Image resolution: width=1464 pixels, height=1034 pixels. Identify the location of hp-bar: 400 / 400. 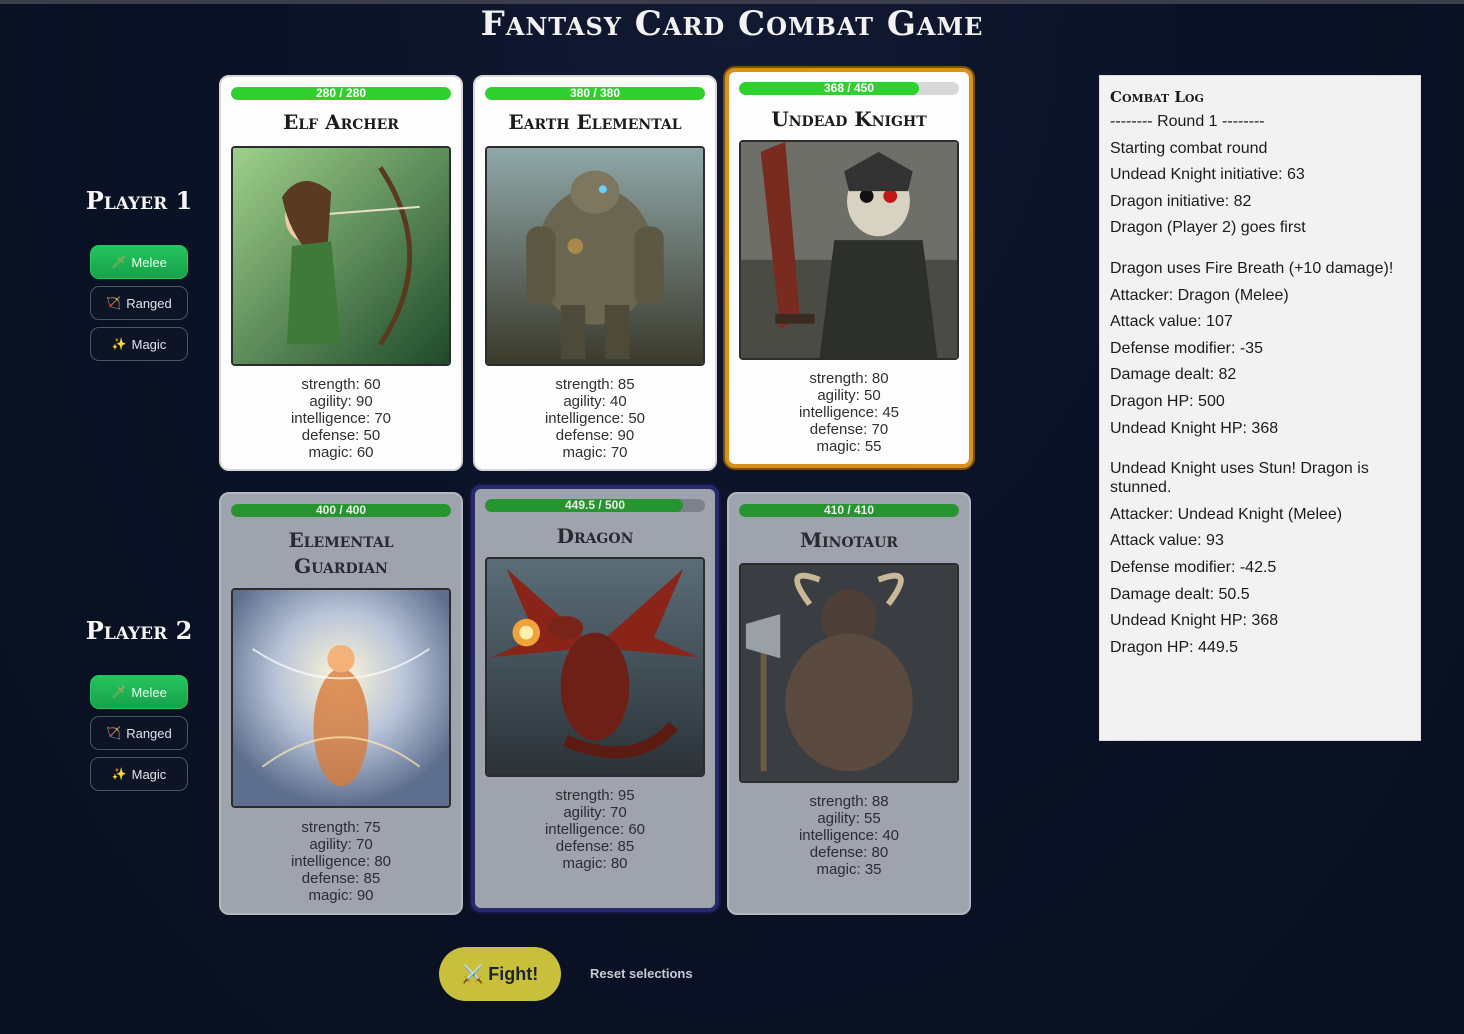
(341, 510).